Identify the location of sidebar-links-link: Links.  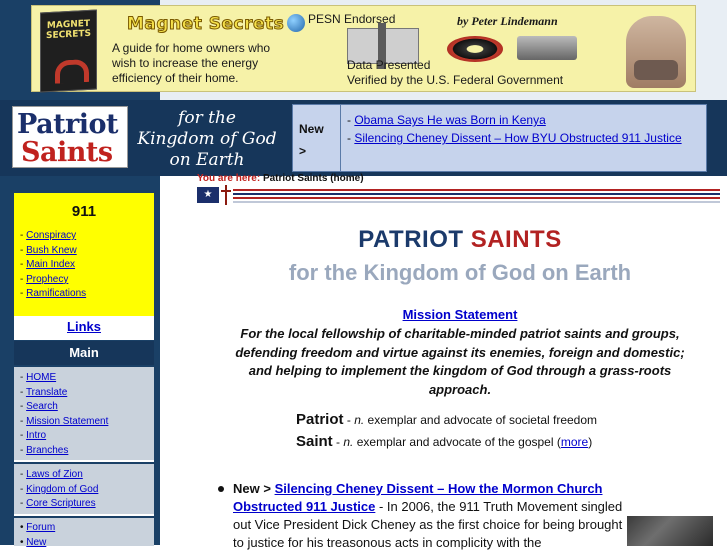
(84, 326).